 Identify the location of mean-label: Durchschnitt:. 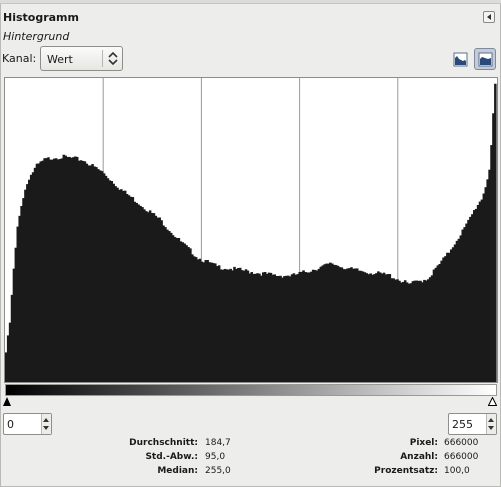
(163, 443).